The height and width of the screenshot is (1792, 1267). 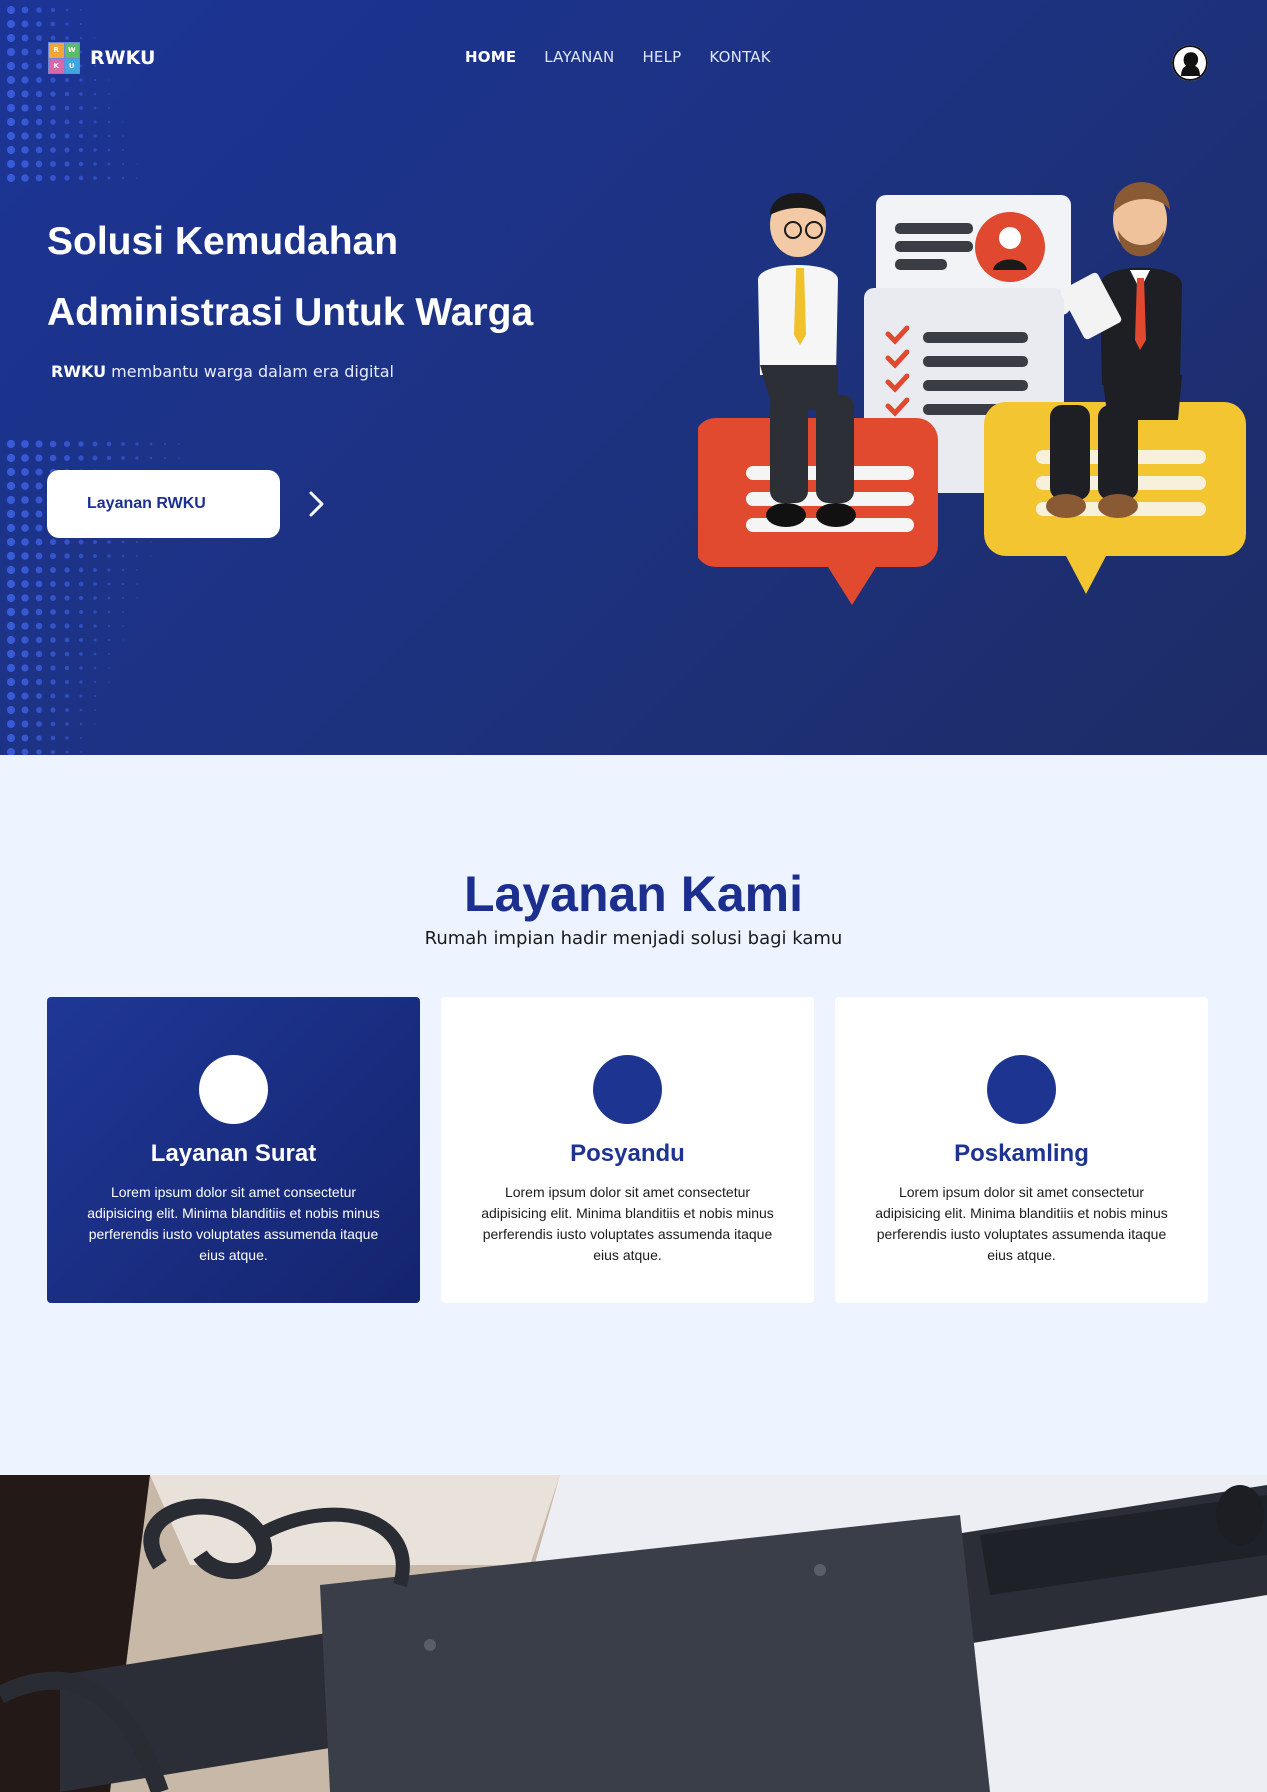 What do you see at coordinates (250, 371) in the screenshot?
I see `hero-subtitle-text: membantu warga dalam era digital` at bounding box center [250, 371].